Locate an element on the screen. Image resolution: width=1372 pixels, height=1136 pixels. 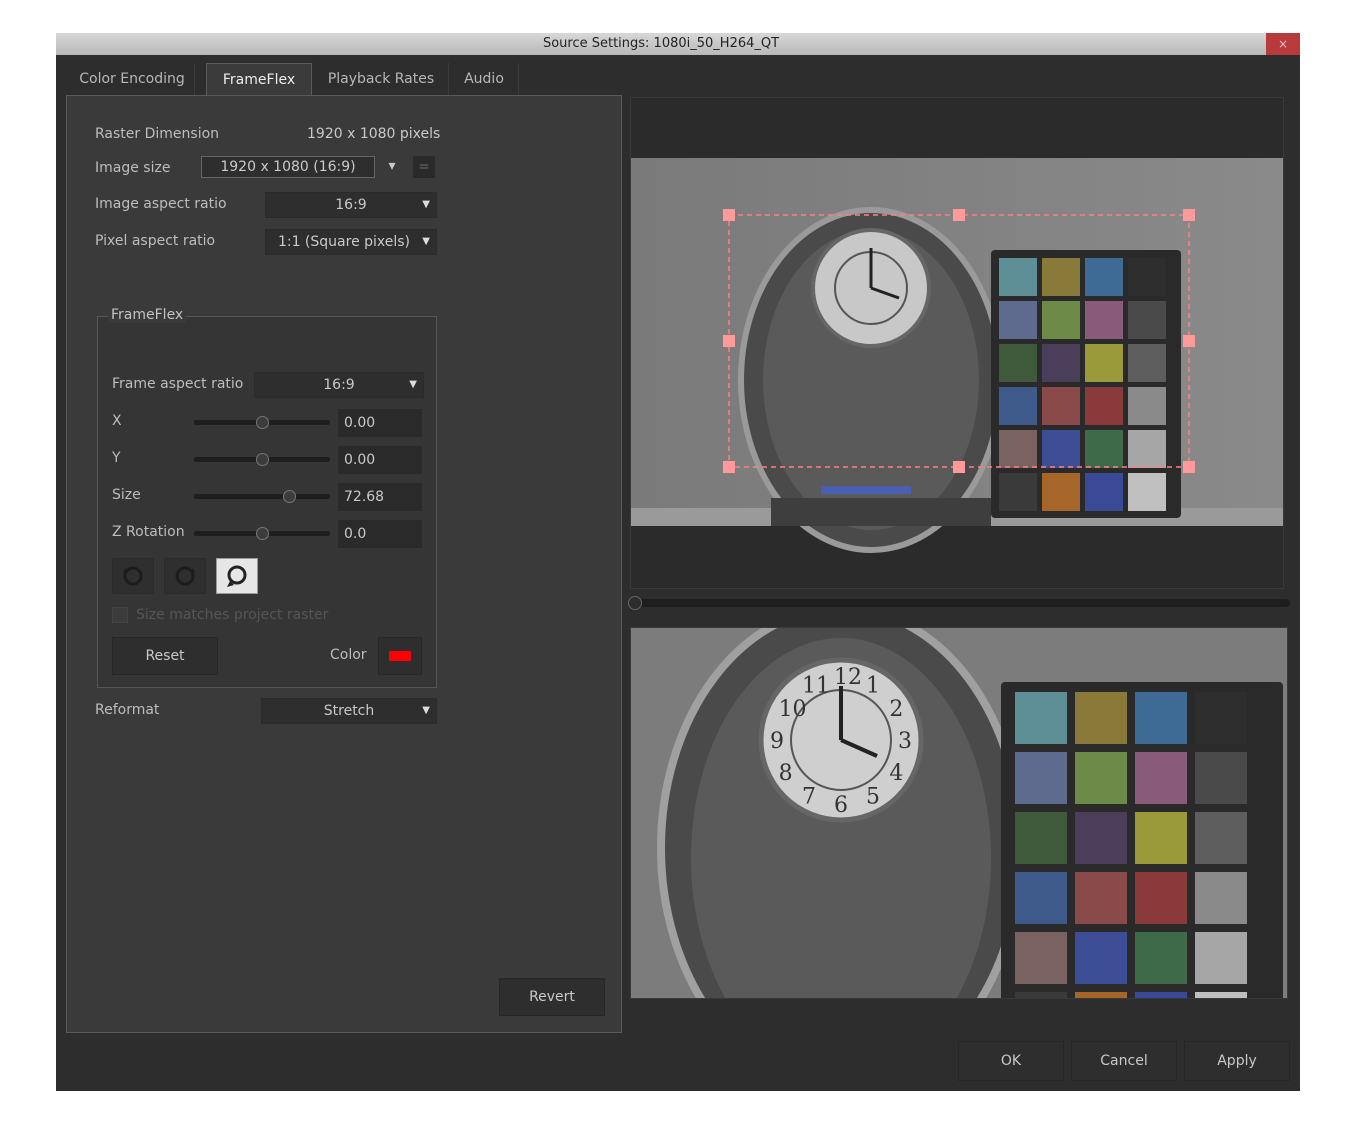
image-size-dropdown: 1920 x 1080 (16:9) is located at coordinates (288, 167).